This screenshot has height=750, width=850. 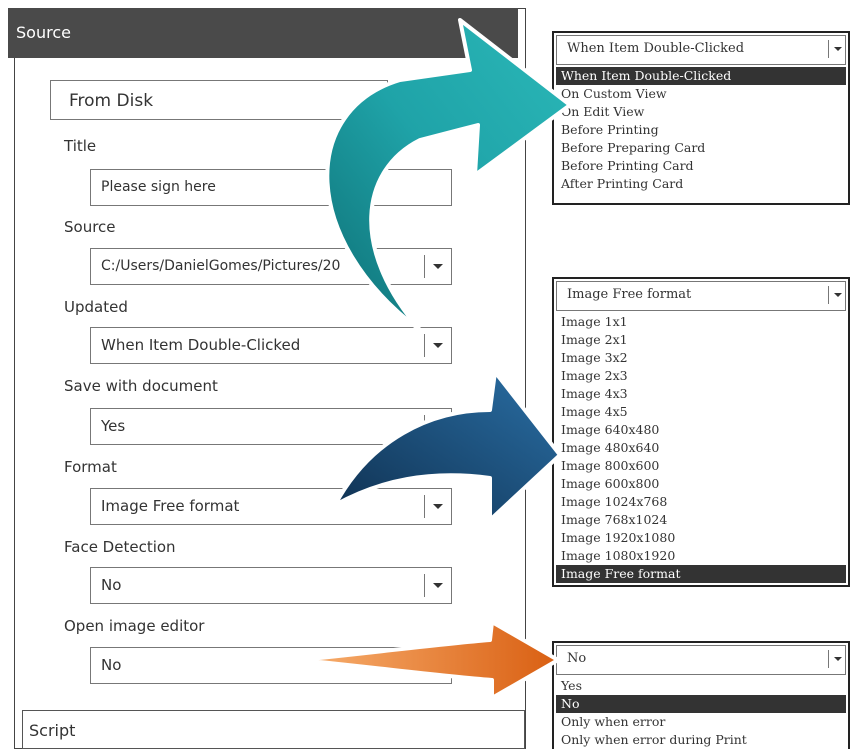 I want to click on teal-arrow-icon, so click(x=448, y=175).